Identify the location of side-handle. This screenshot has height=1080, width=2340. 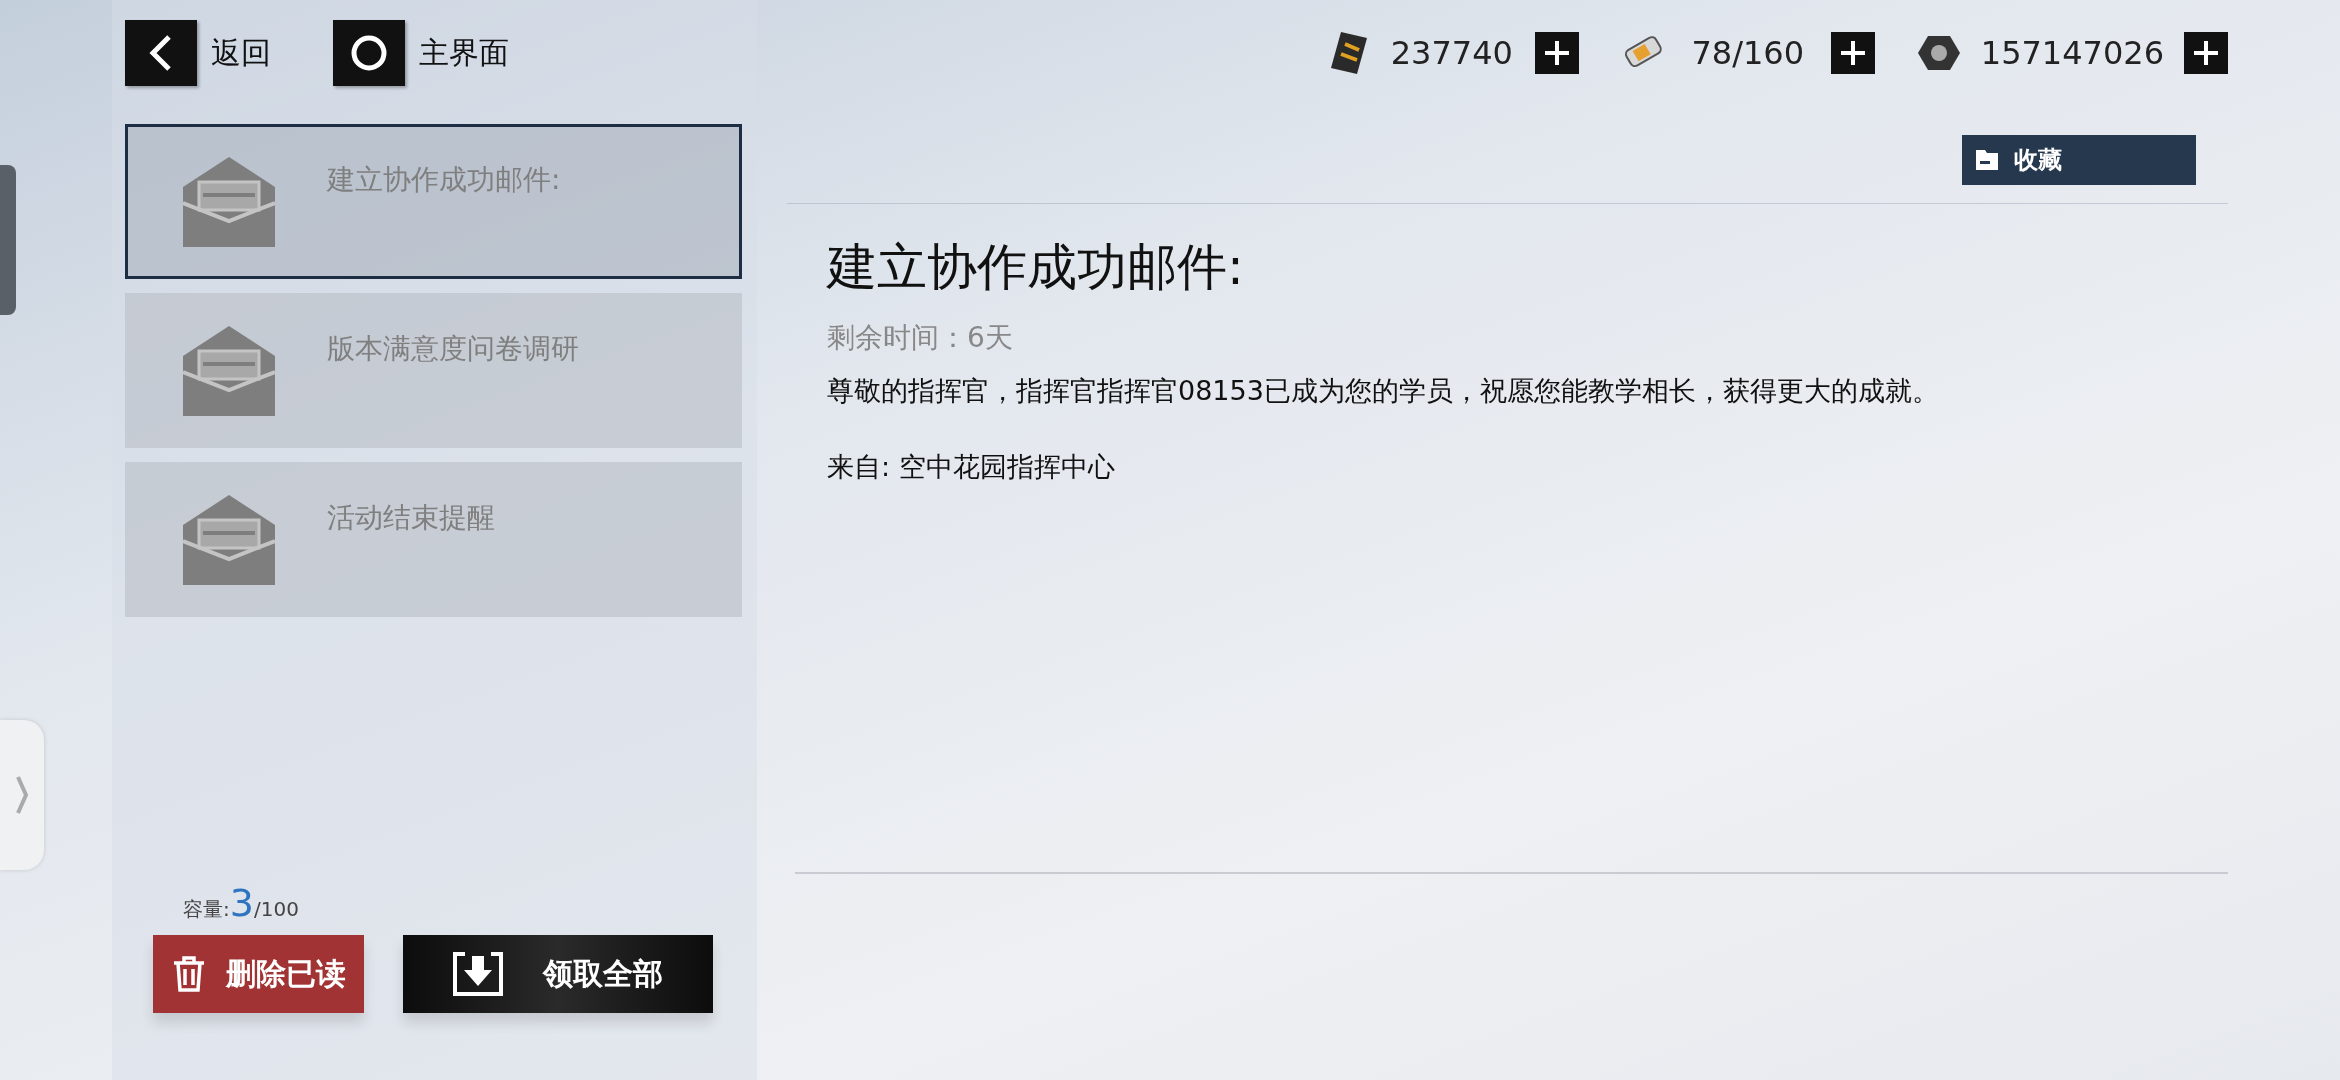
(8, 240).